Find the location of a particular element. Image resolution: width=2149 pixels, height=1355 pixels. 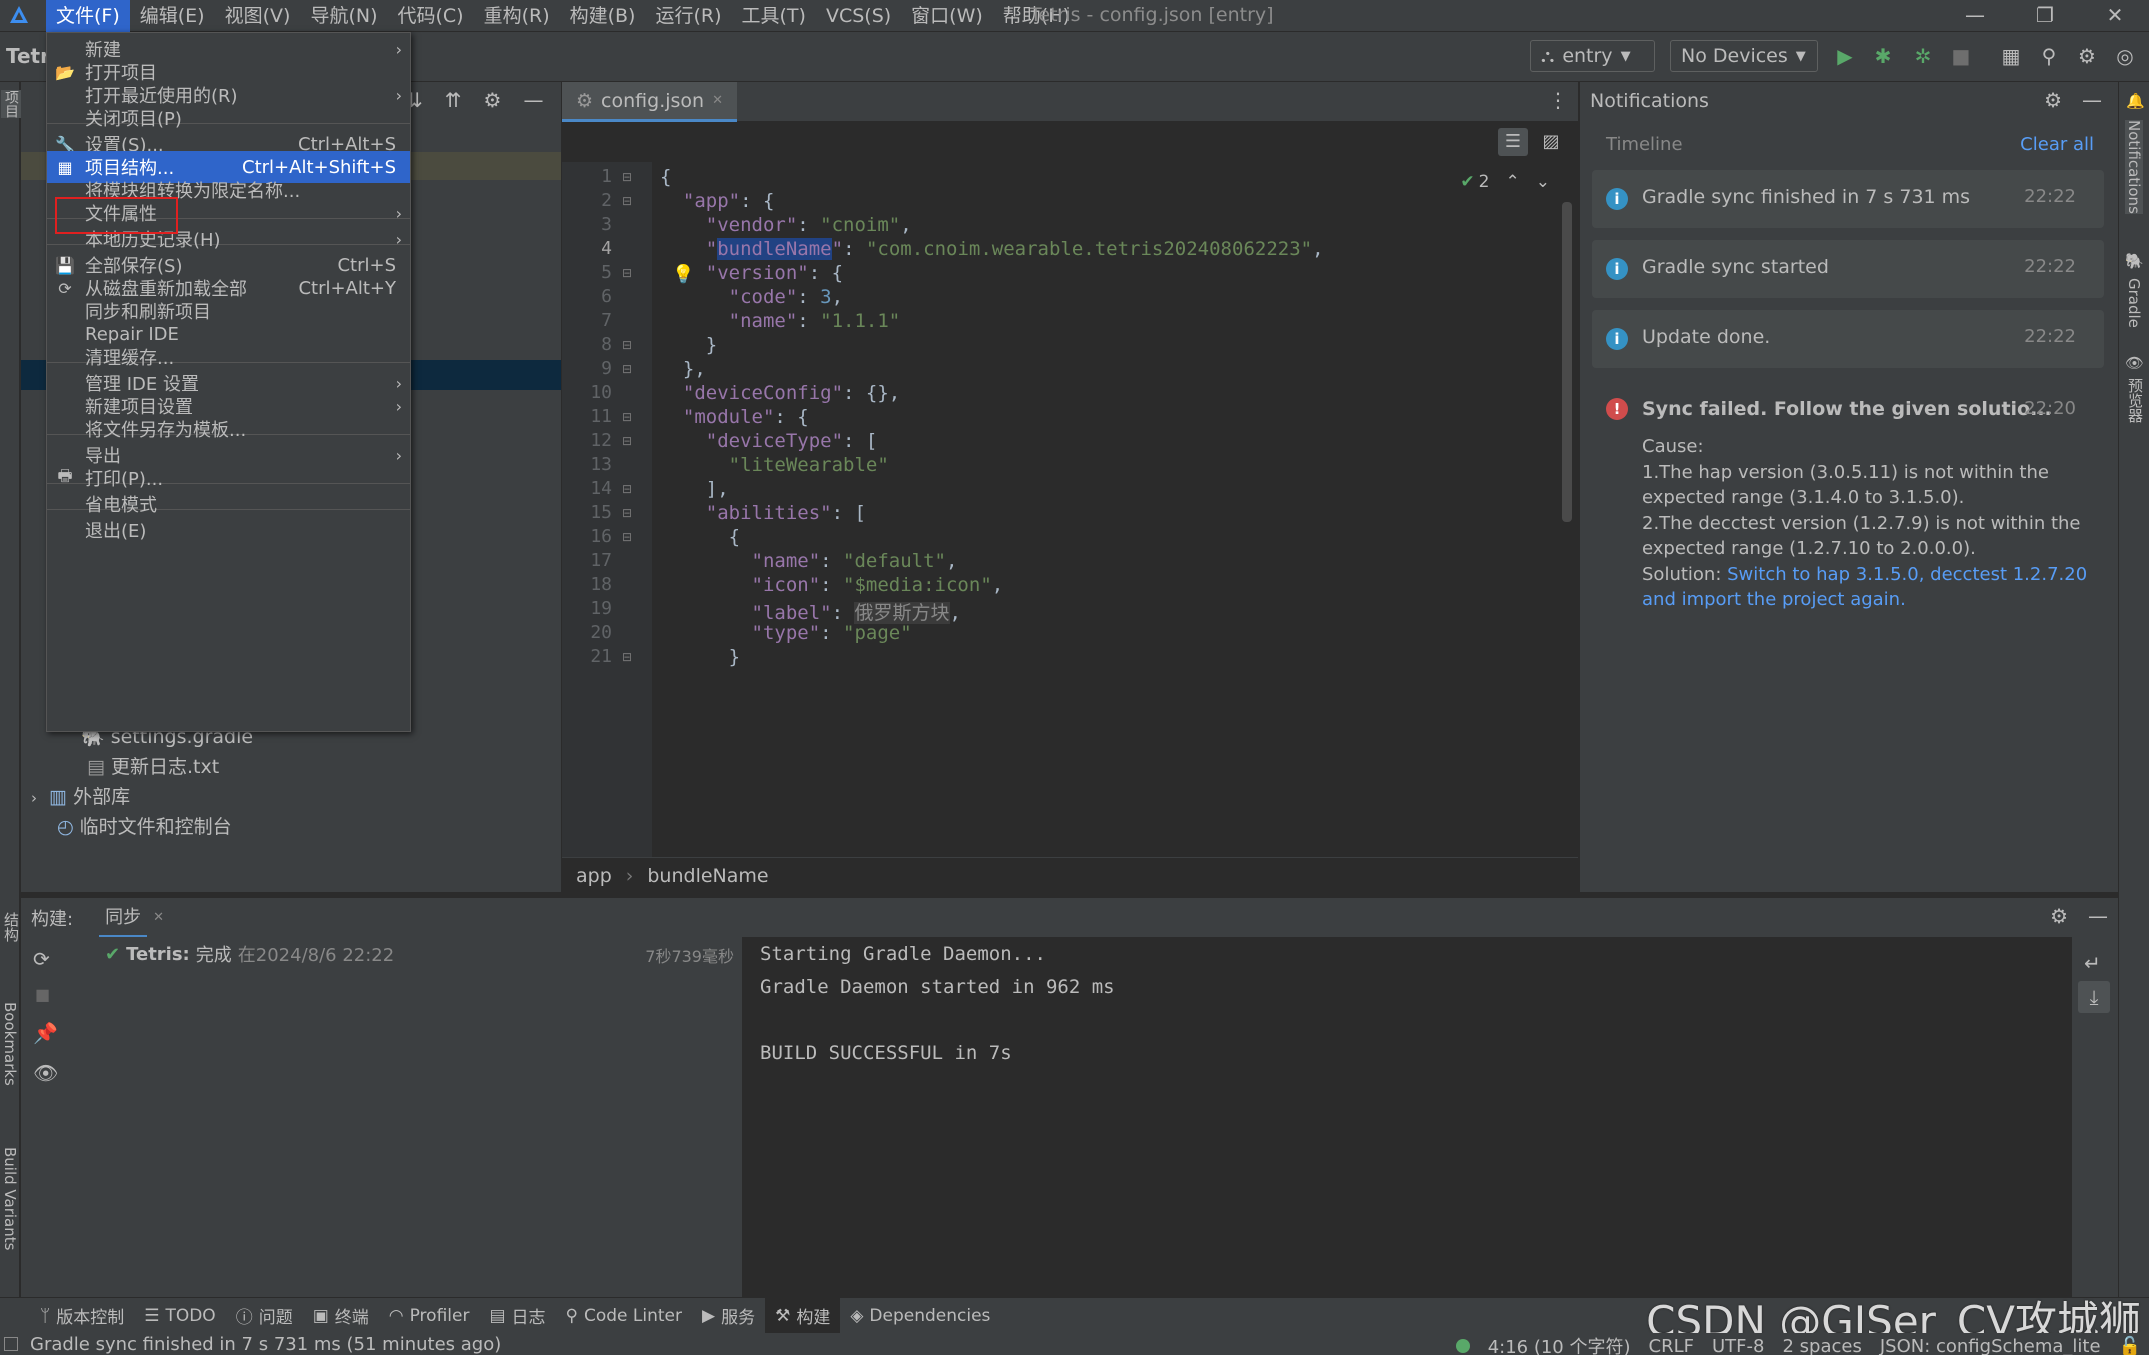

tab-config-json: ⚙ config.json ✕ is located at coordinates (649, 102).